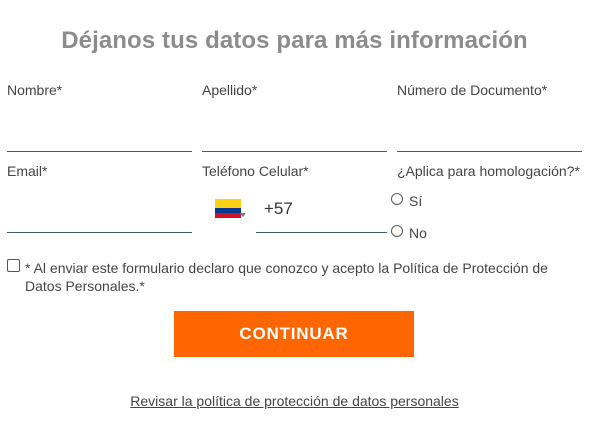 This screenshot has height=435, width=605. I want to click on homologacion-option-si: Sí, so click(416, 201).